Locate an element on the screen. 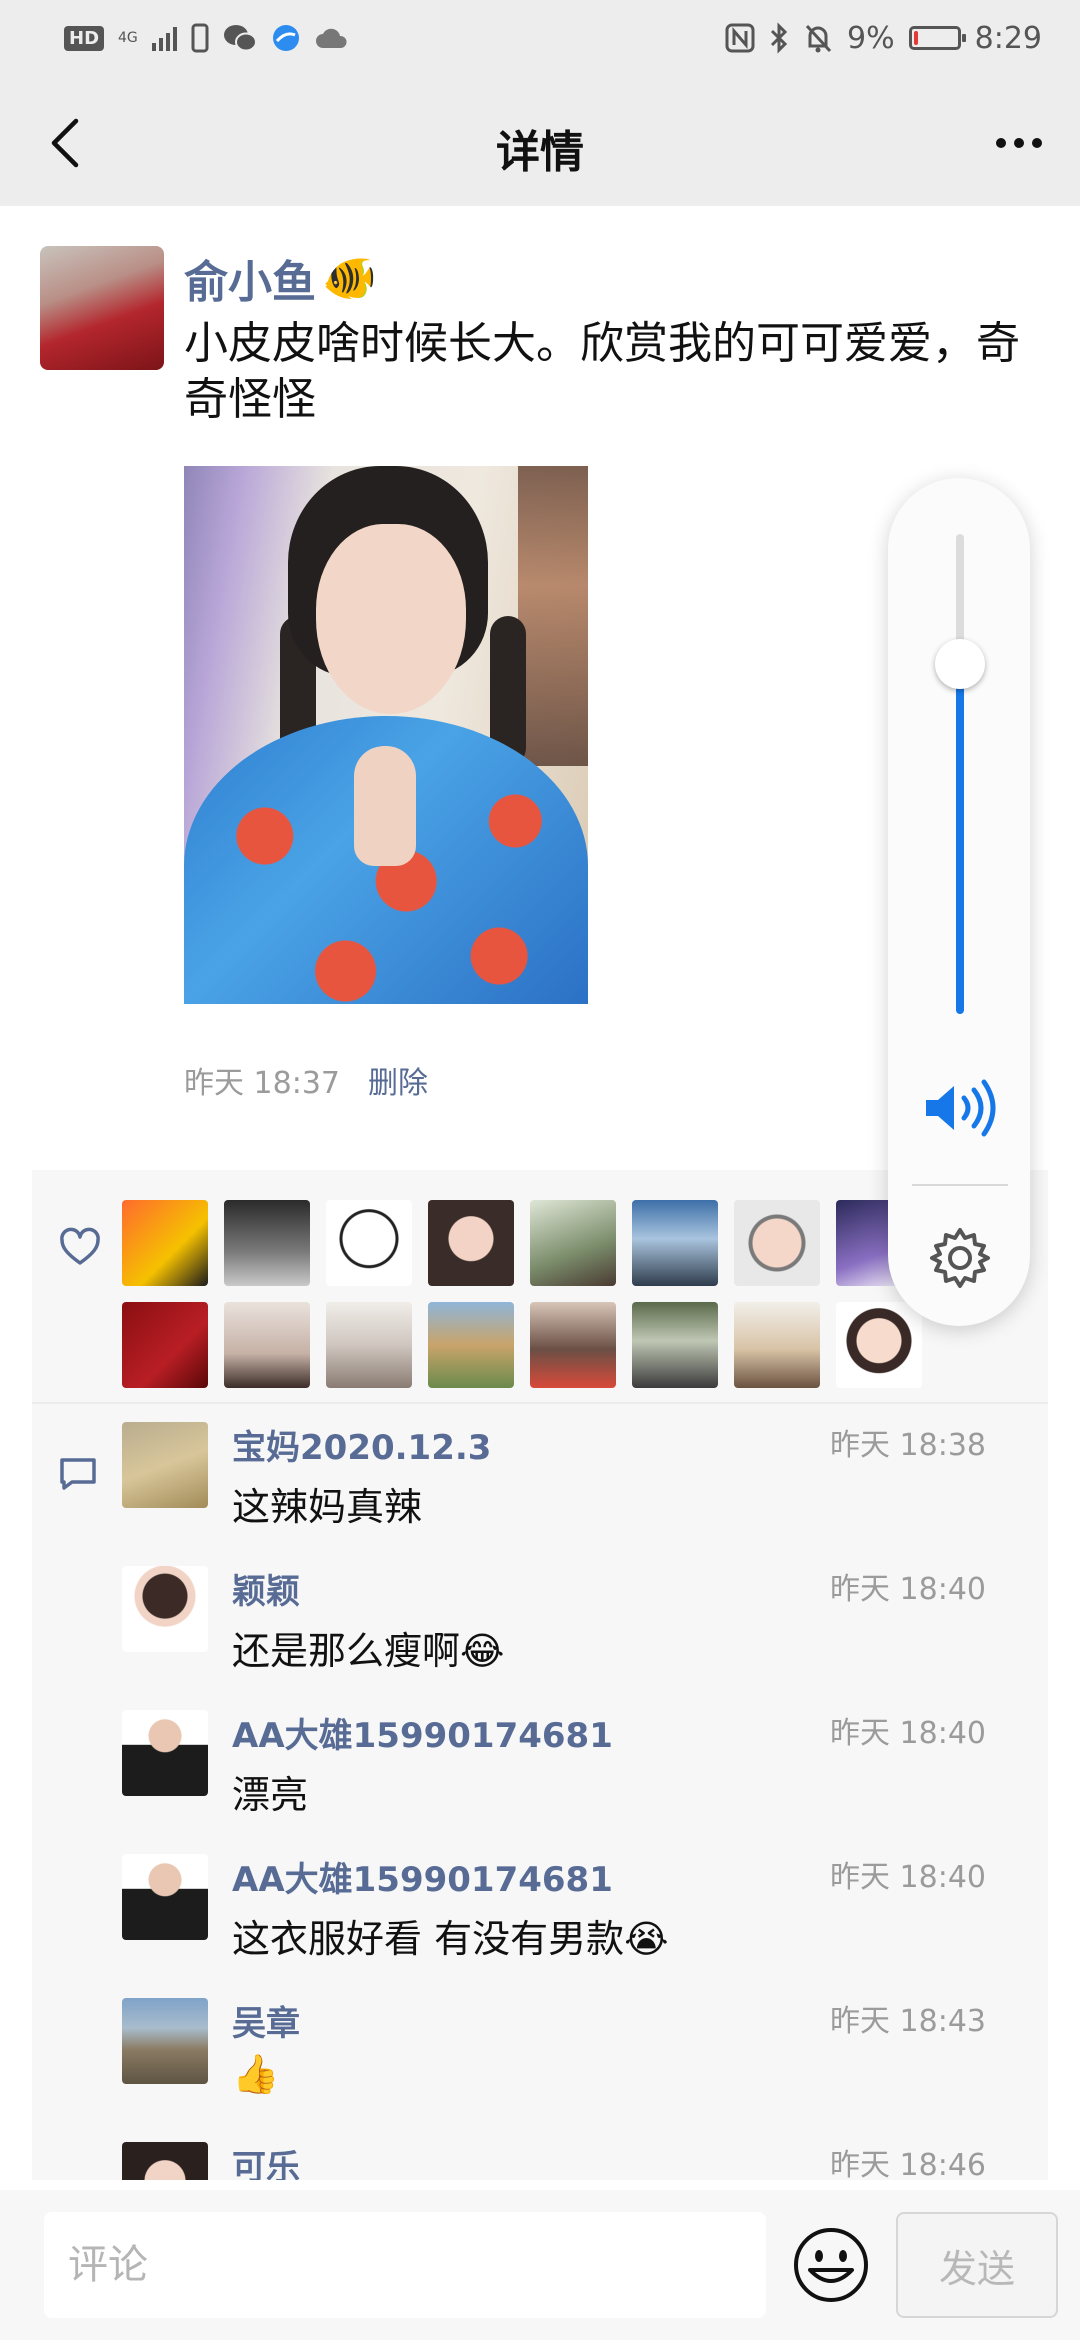 This screenshot has height=2340, width=1080. comment-input-bar: 发送 is located at coordinates (540, 2265).